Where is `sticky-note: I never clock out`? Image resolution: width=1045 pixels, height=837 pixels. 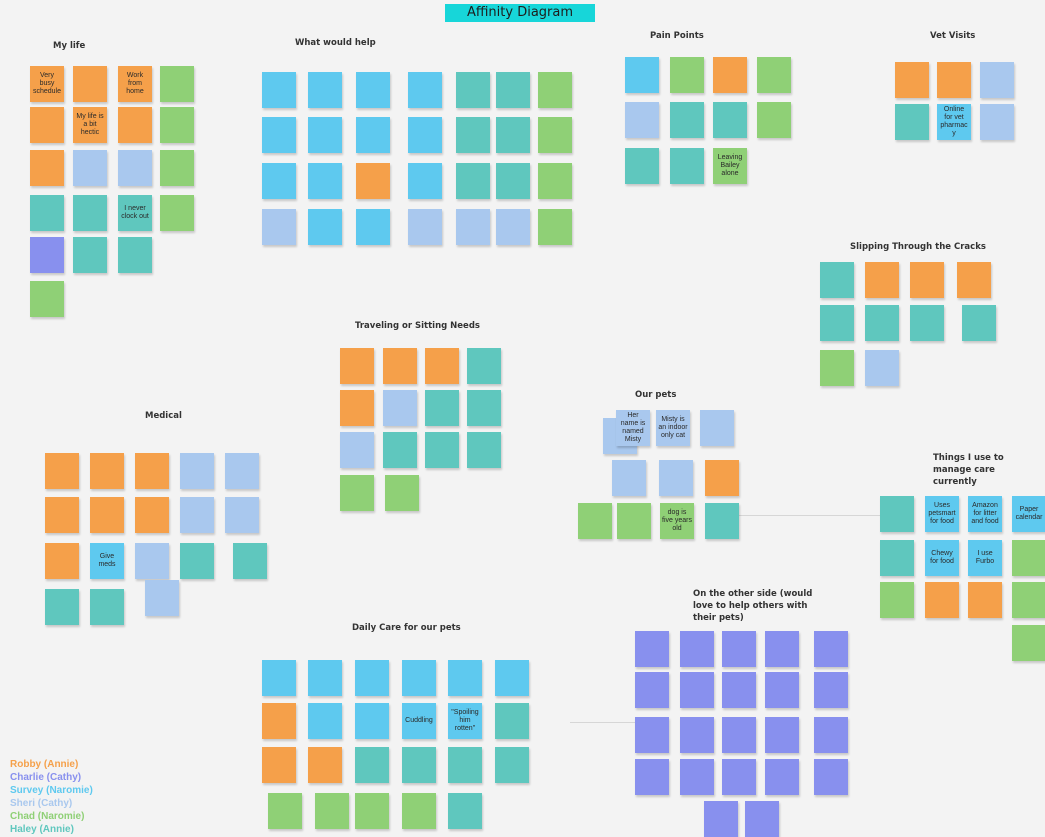 sticky-note: I never clock out is located at coordinates (135, 213).